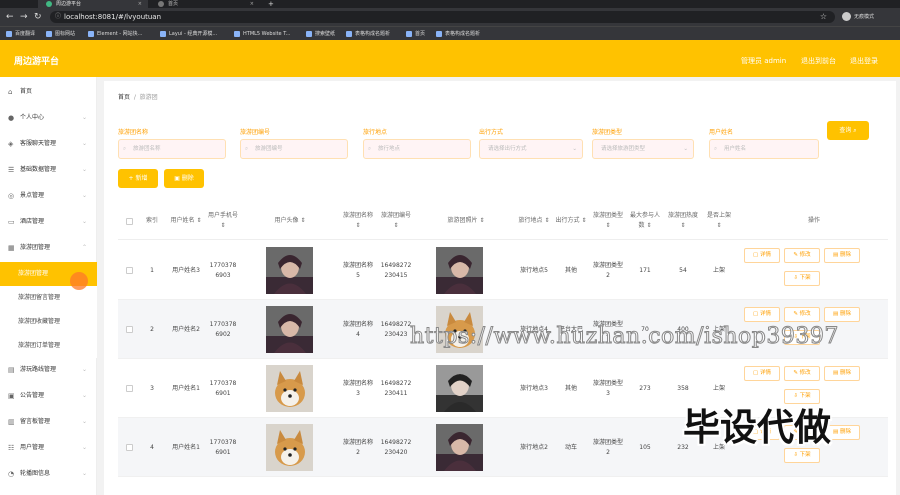 This screenshot has width=900, height=495. I want to click on sidebar-item-carousel: ◔ 轮播图信息 ⌄, so click(48, 474).